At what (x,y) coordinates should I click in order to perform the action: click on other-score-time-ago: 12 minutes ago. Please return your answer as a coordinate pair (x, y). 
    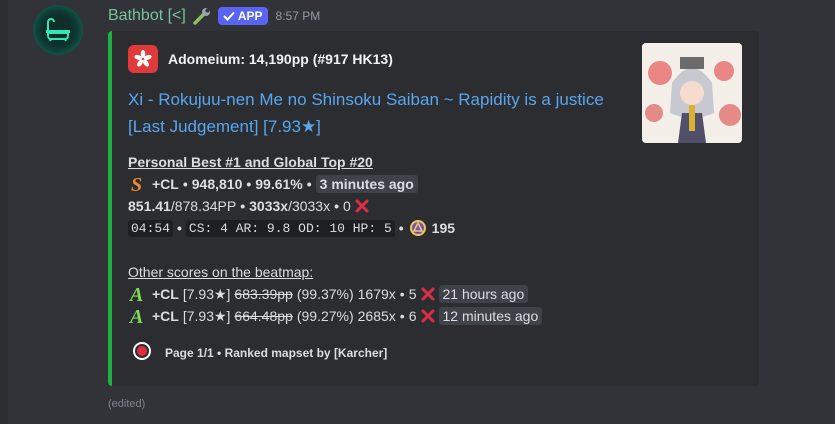
    Looking at the image, I should click on (490, 316).